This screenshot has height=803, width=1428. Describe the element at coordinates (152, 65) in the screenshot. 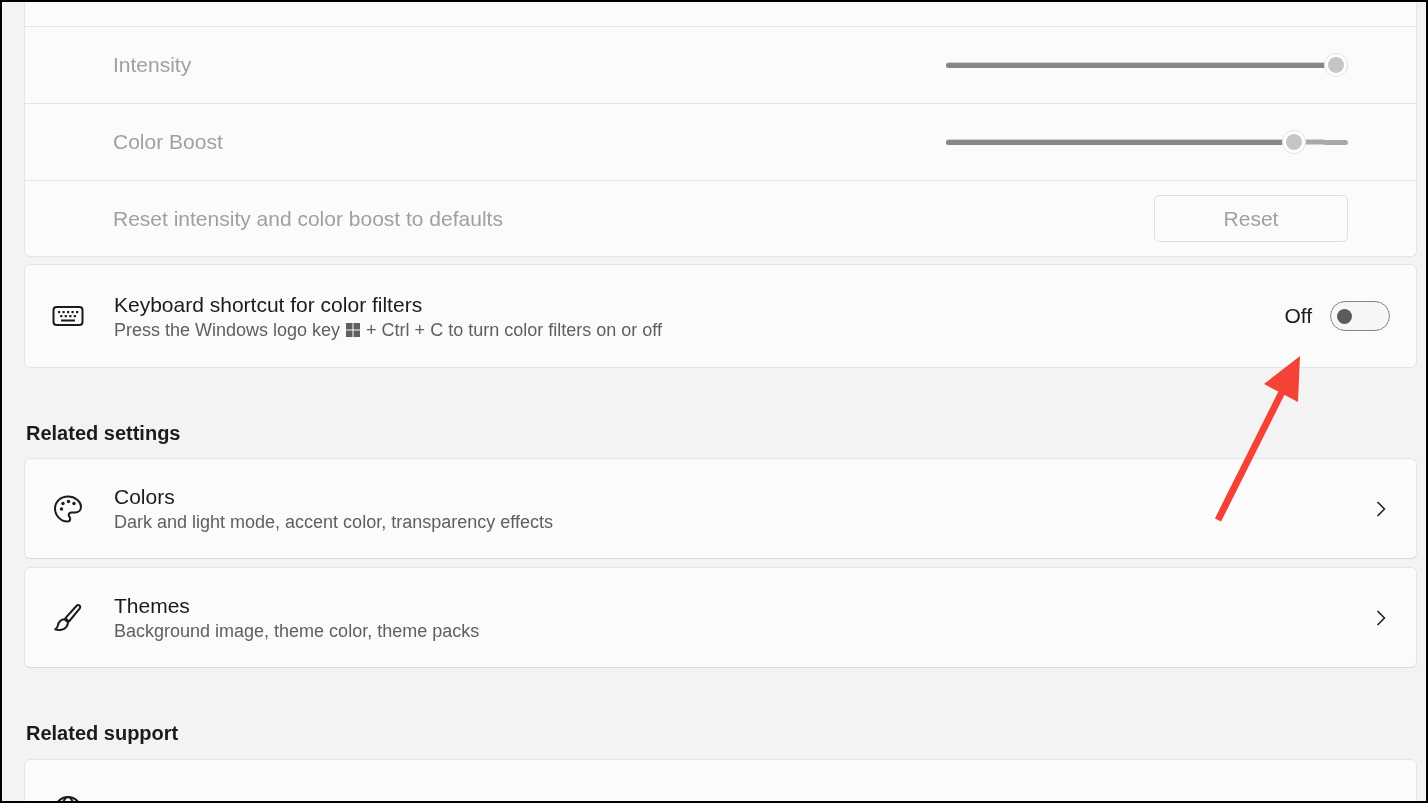

I see `setting-label: Intensity` at that location.